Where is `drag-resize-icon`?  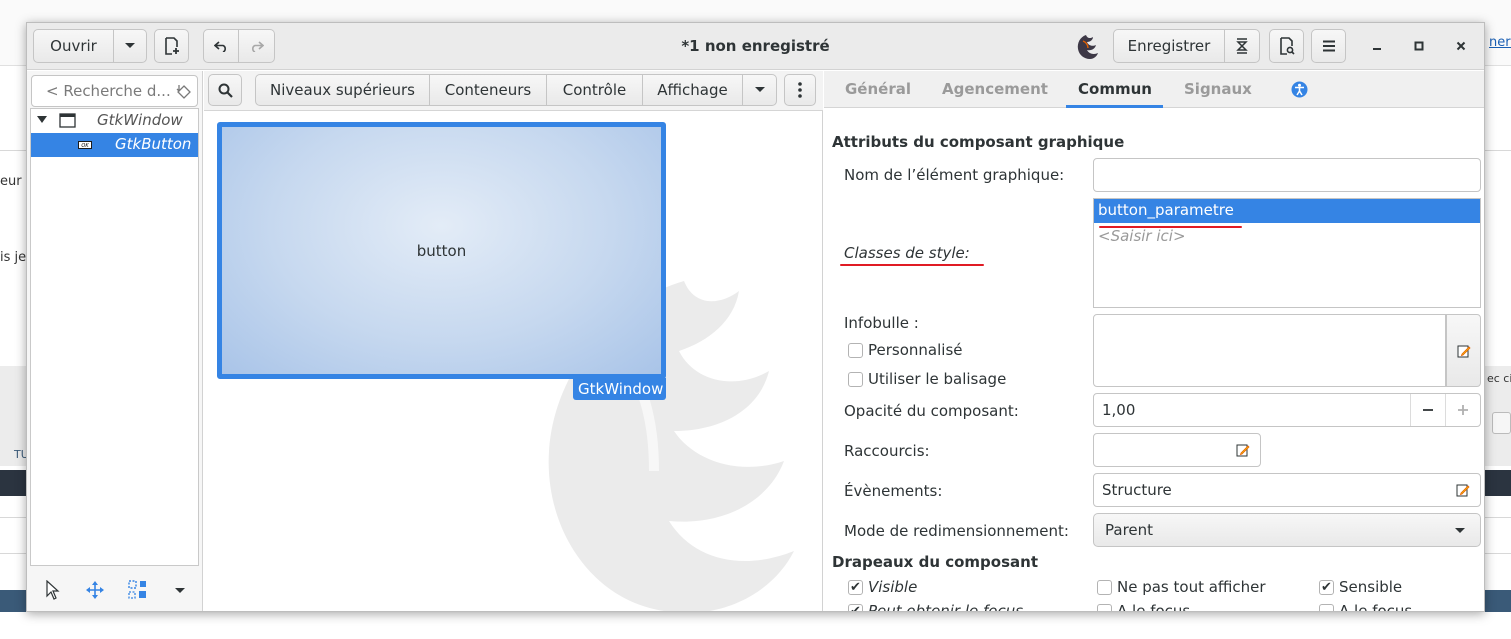
drag-resize-icon is located at coordinates (95, 590).